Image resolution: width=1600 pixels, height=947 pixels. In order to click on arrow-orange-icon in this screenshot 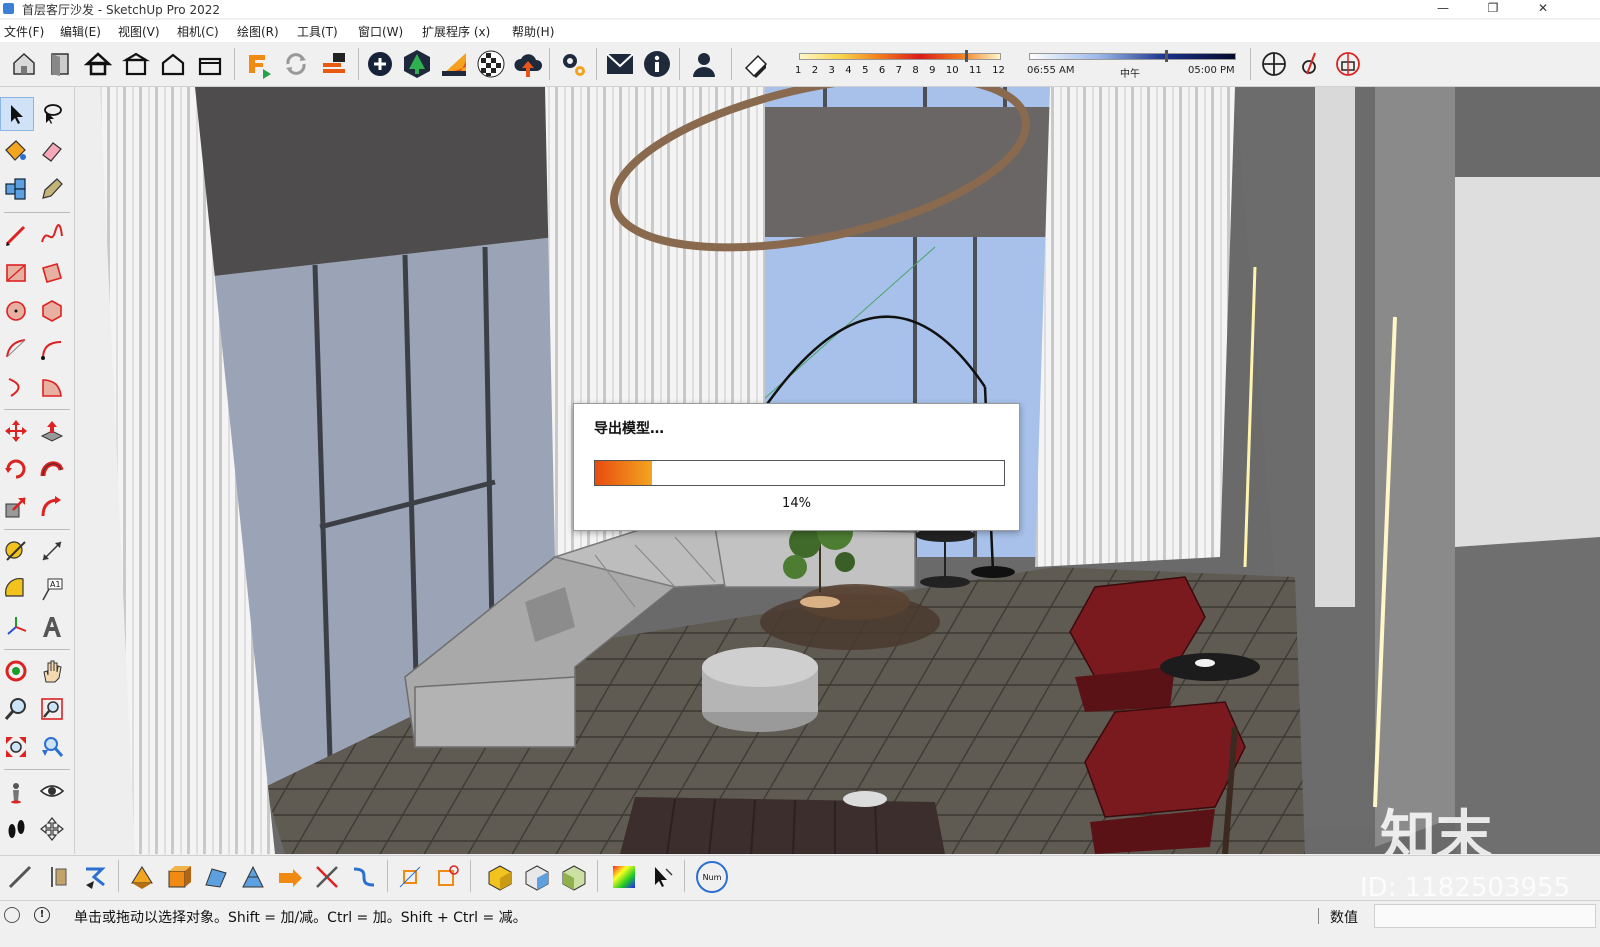, I will do `click(290, 877)`.